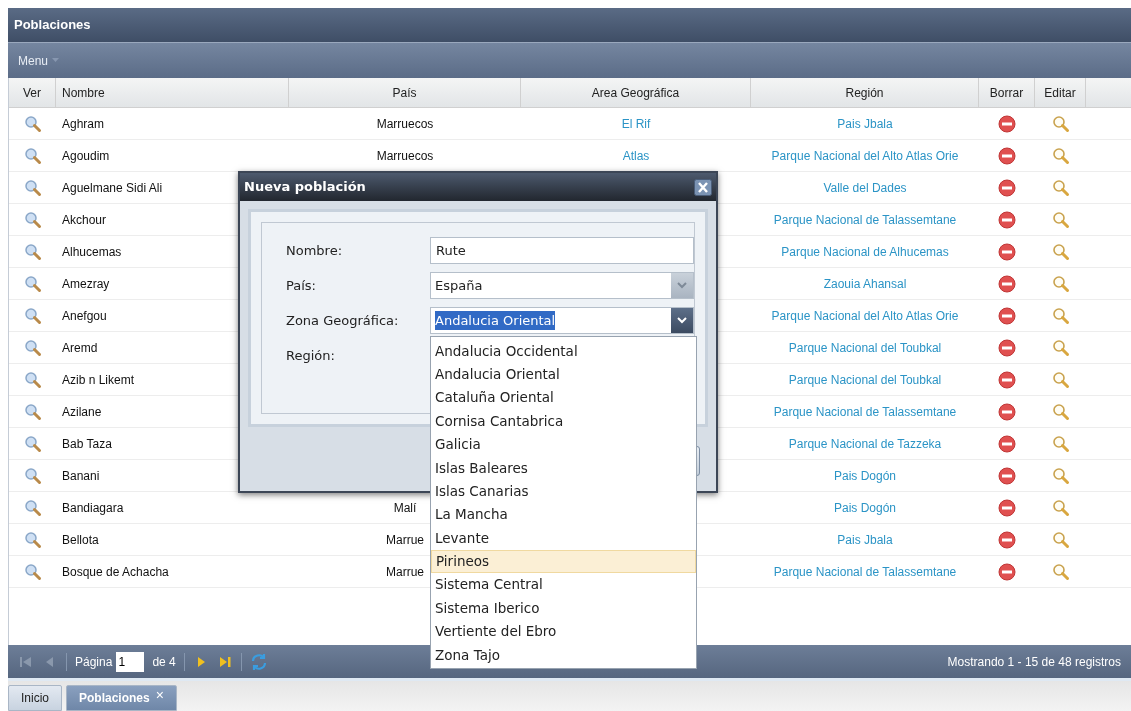  I want to click on page-label: Página, so click(94, 662).